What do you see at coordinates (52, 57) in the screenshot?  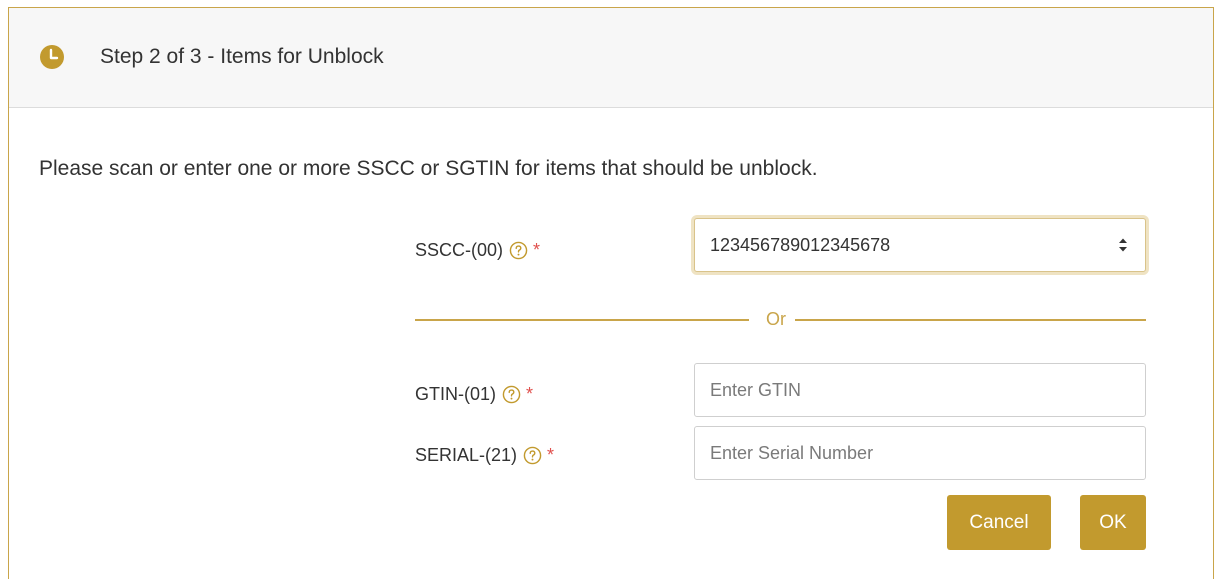 I see `clock-icon` at bounding box center [52, 57].